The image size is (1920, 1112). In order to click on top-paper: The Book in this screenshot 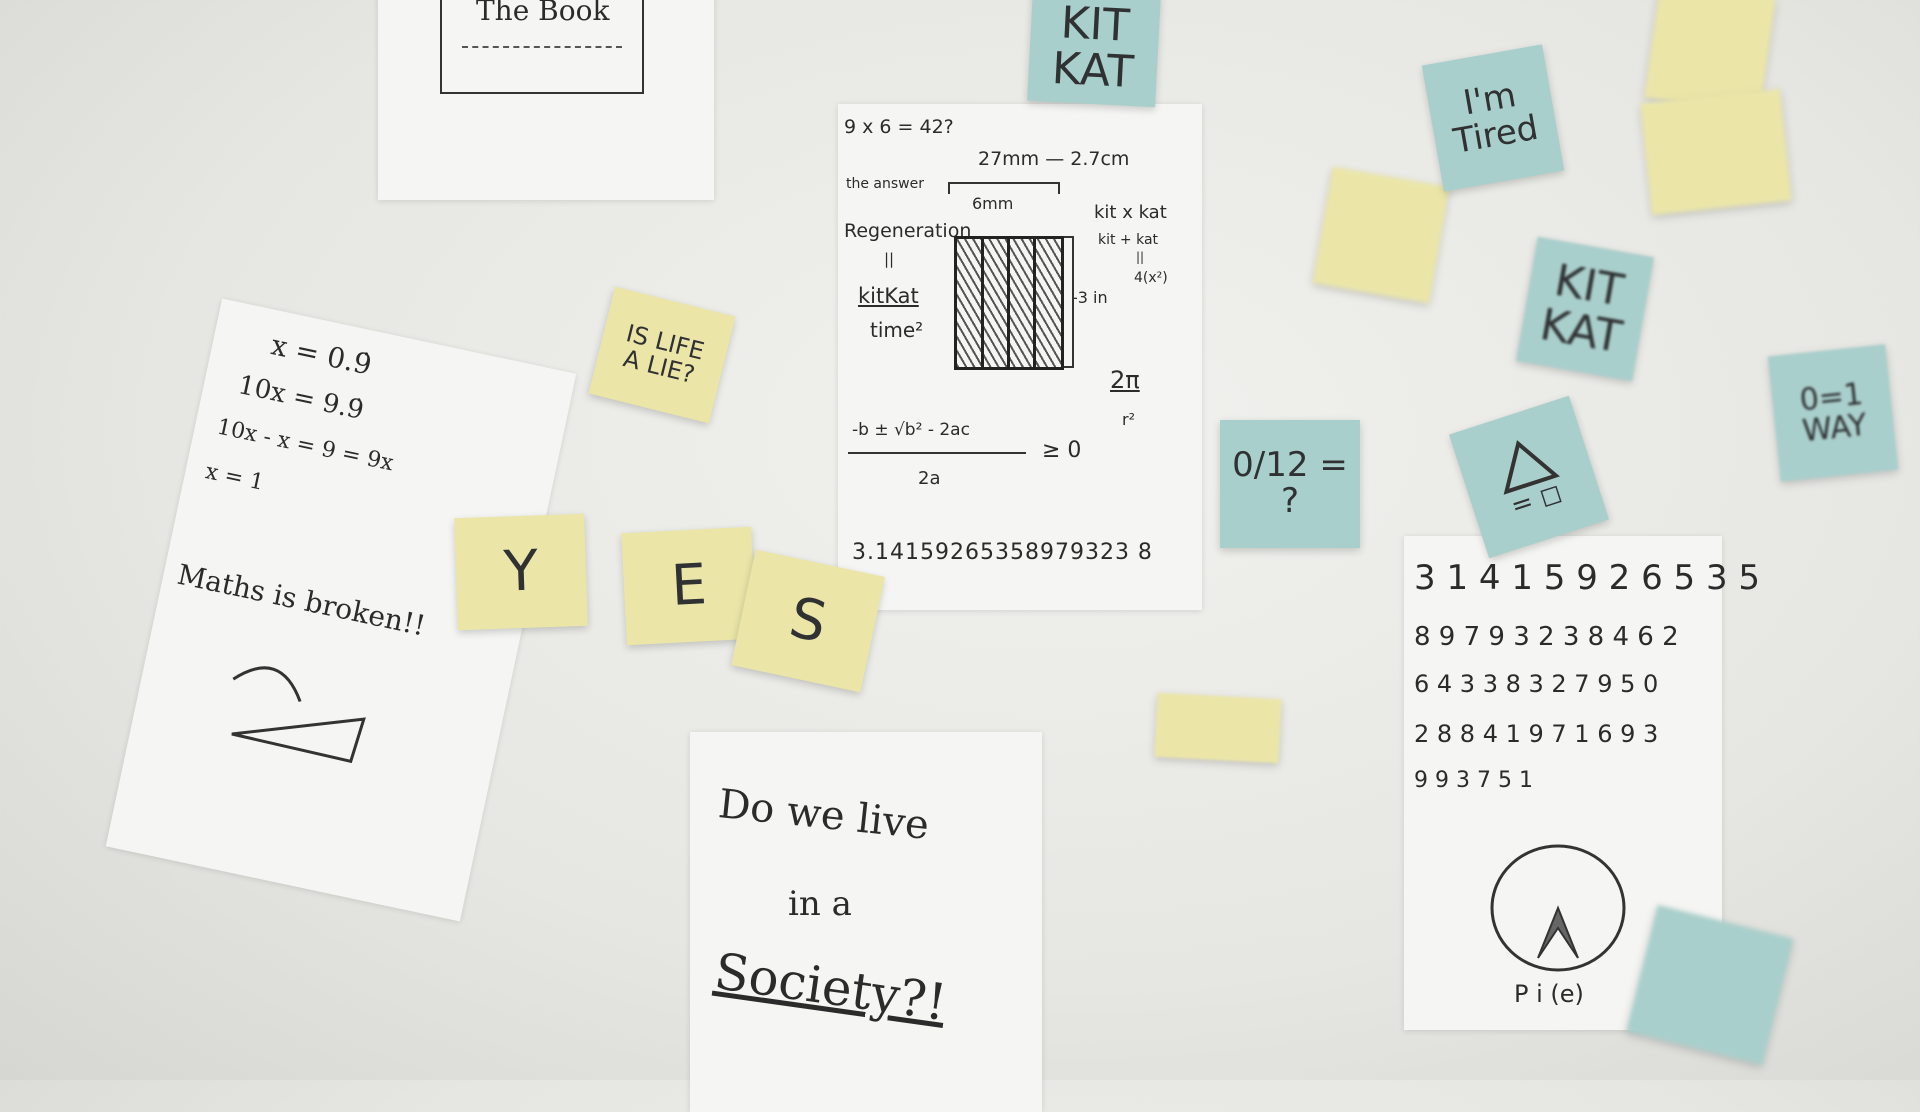, I will do `click(546, 100)`.